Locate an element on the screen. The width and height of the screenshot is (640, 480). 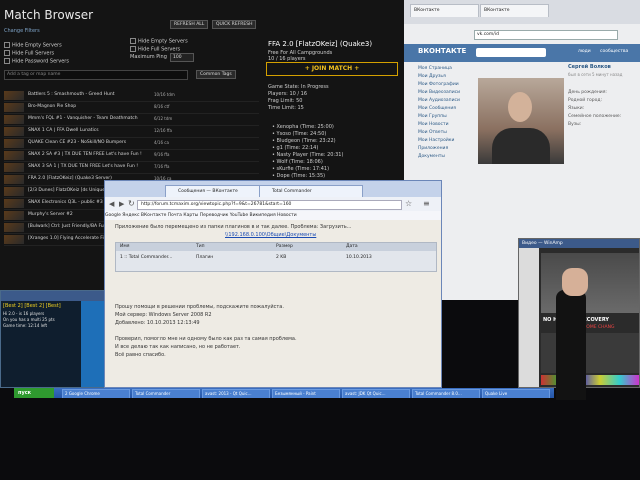
quick-refresh-button: QUICK REFRESH is located at coordinates (234, 24).